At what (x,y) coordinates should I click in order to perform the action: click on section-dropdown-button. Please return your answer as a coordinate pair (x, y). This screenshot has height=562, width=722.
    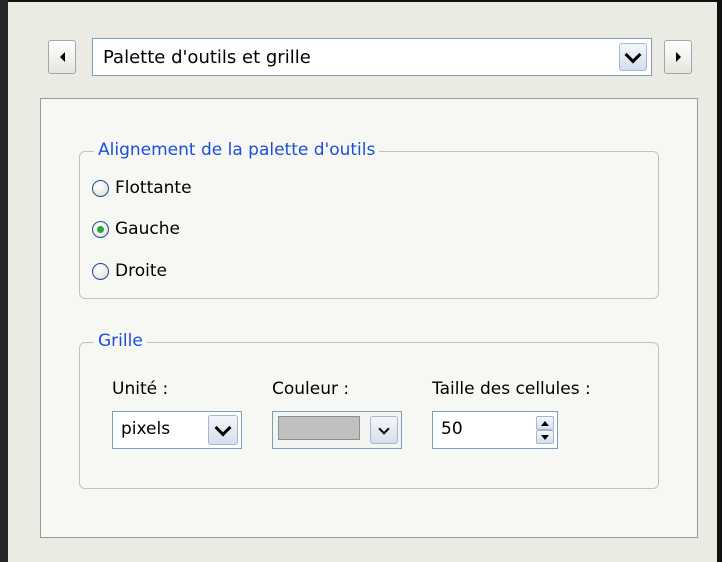
    Looking at the image, I should click on (633, 57).